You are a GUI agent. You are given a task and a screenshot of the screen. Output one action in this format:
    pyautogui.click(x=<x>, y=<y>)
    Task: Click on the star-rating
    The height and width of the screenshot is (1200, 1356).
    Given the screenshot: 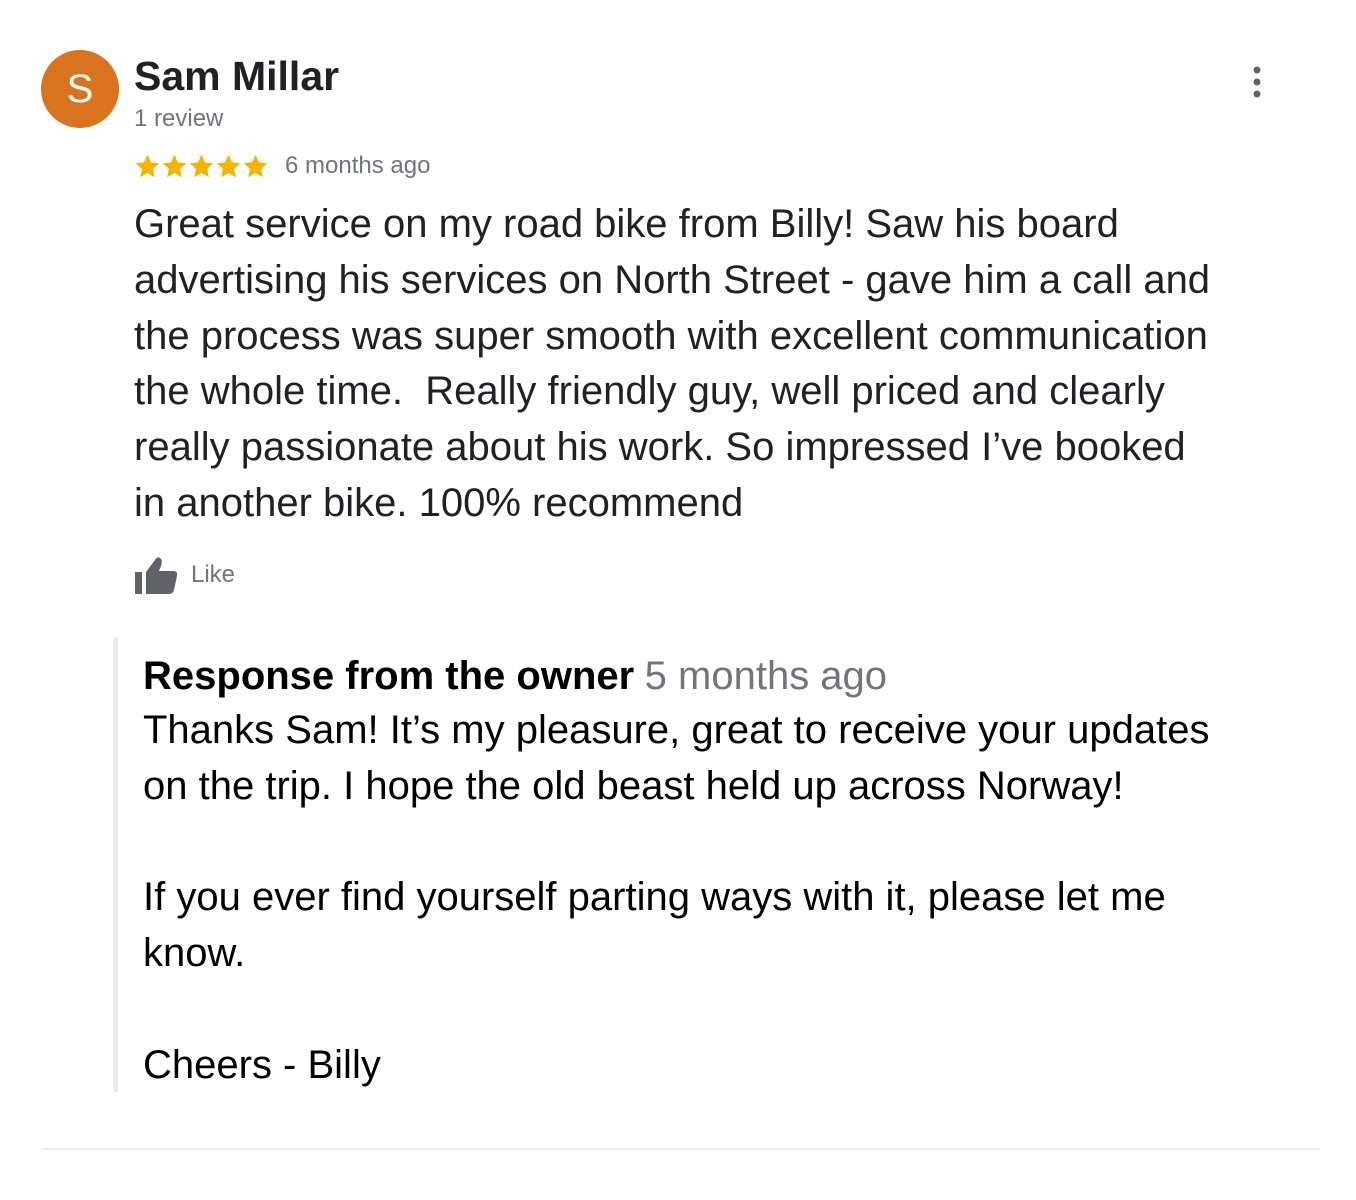 What is the action you would take?
    pyautogui.click(x=201, y=166)
    